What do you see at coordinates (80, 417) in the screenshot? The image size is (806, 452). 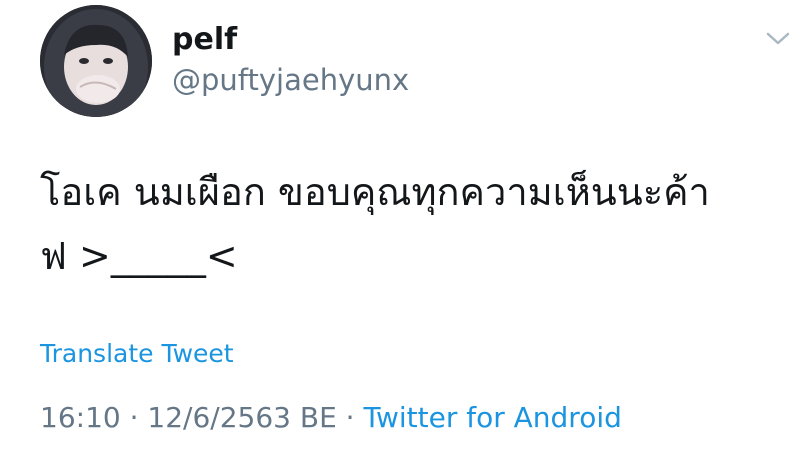 I see `tweet-time: 16:10` at bounding box center [80, 417].